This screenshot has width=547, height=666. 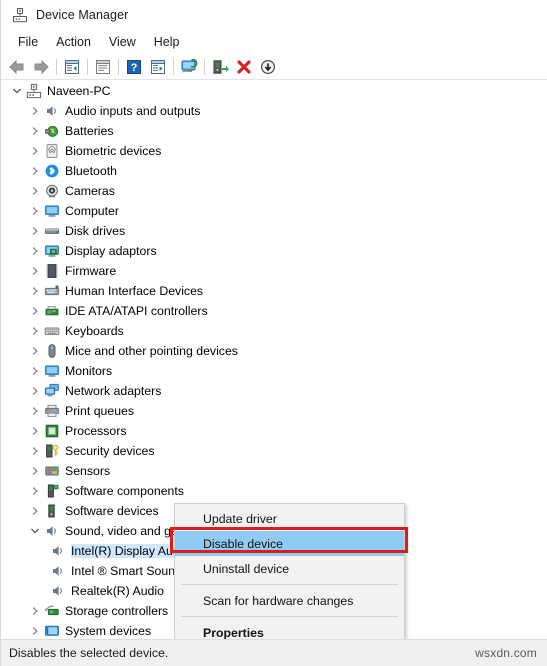 What do you see at coordinates (113, 391) in the screenshot?
I see `tree-node-label: Network adapters` at bounding box center [113, 391].